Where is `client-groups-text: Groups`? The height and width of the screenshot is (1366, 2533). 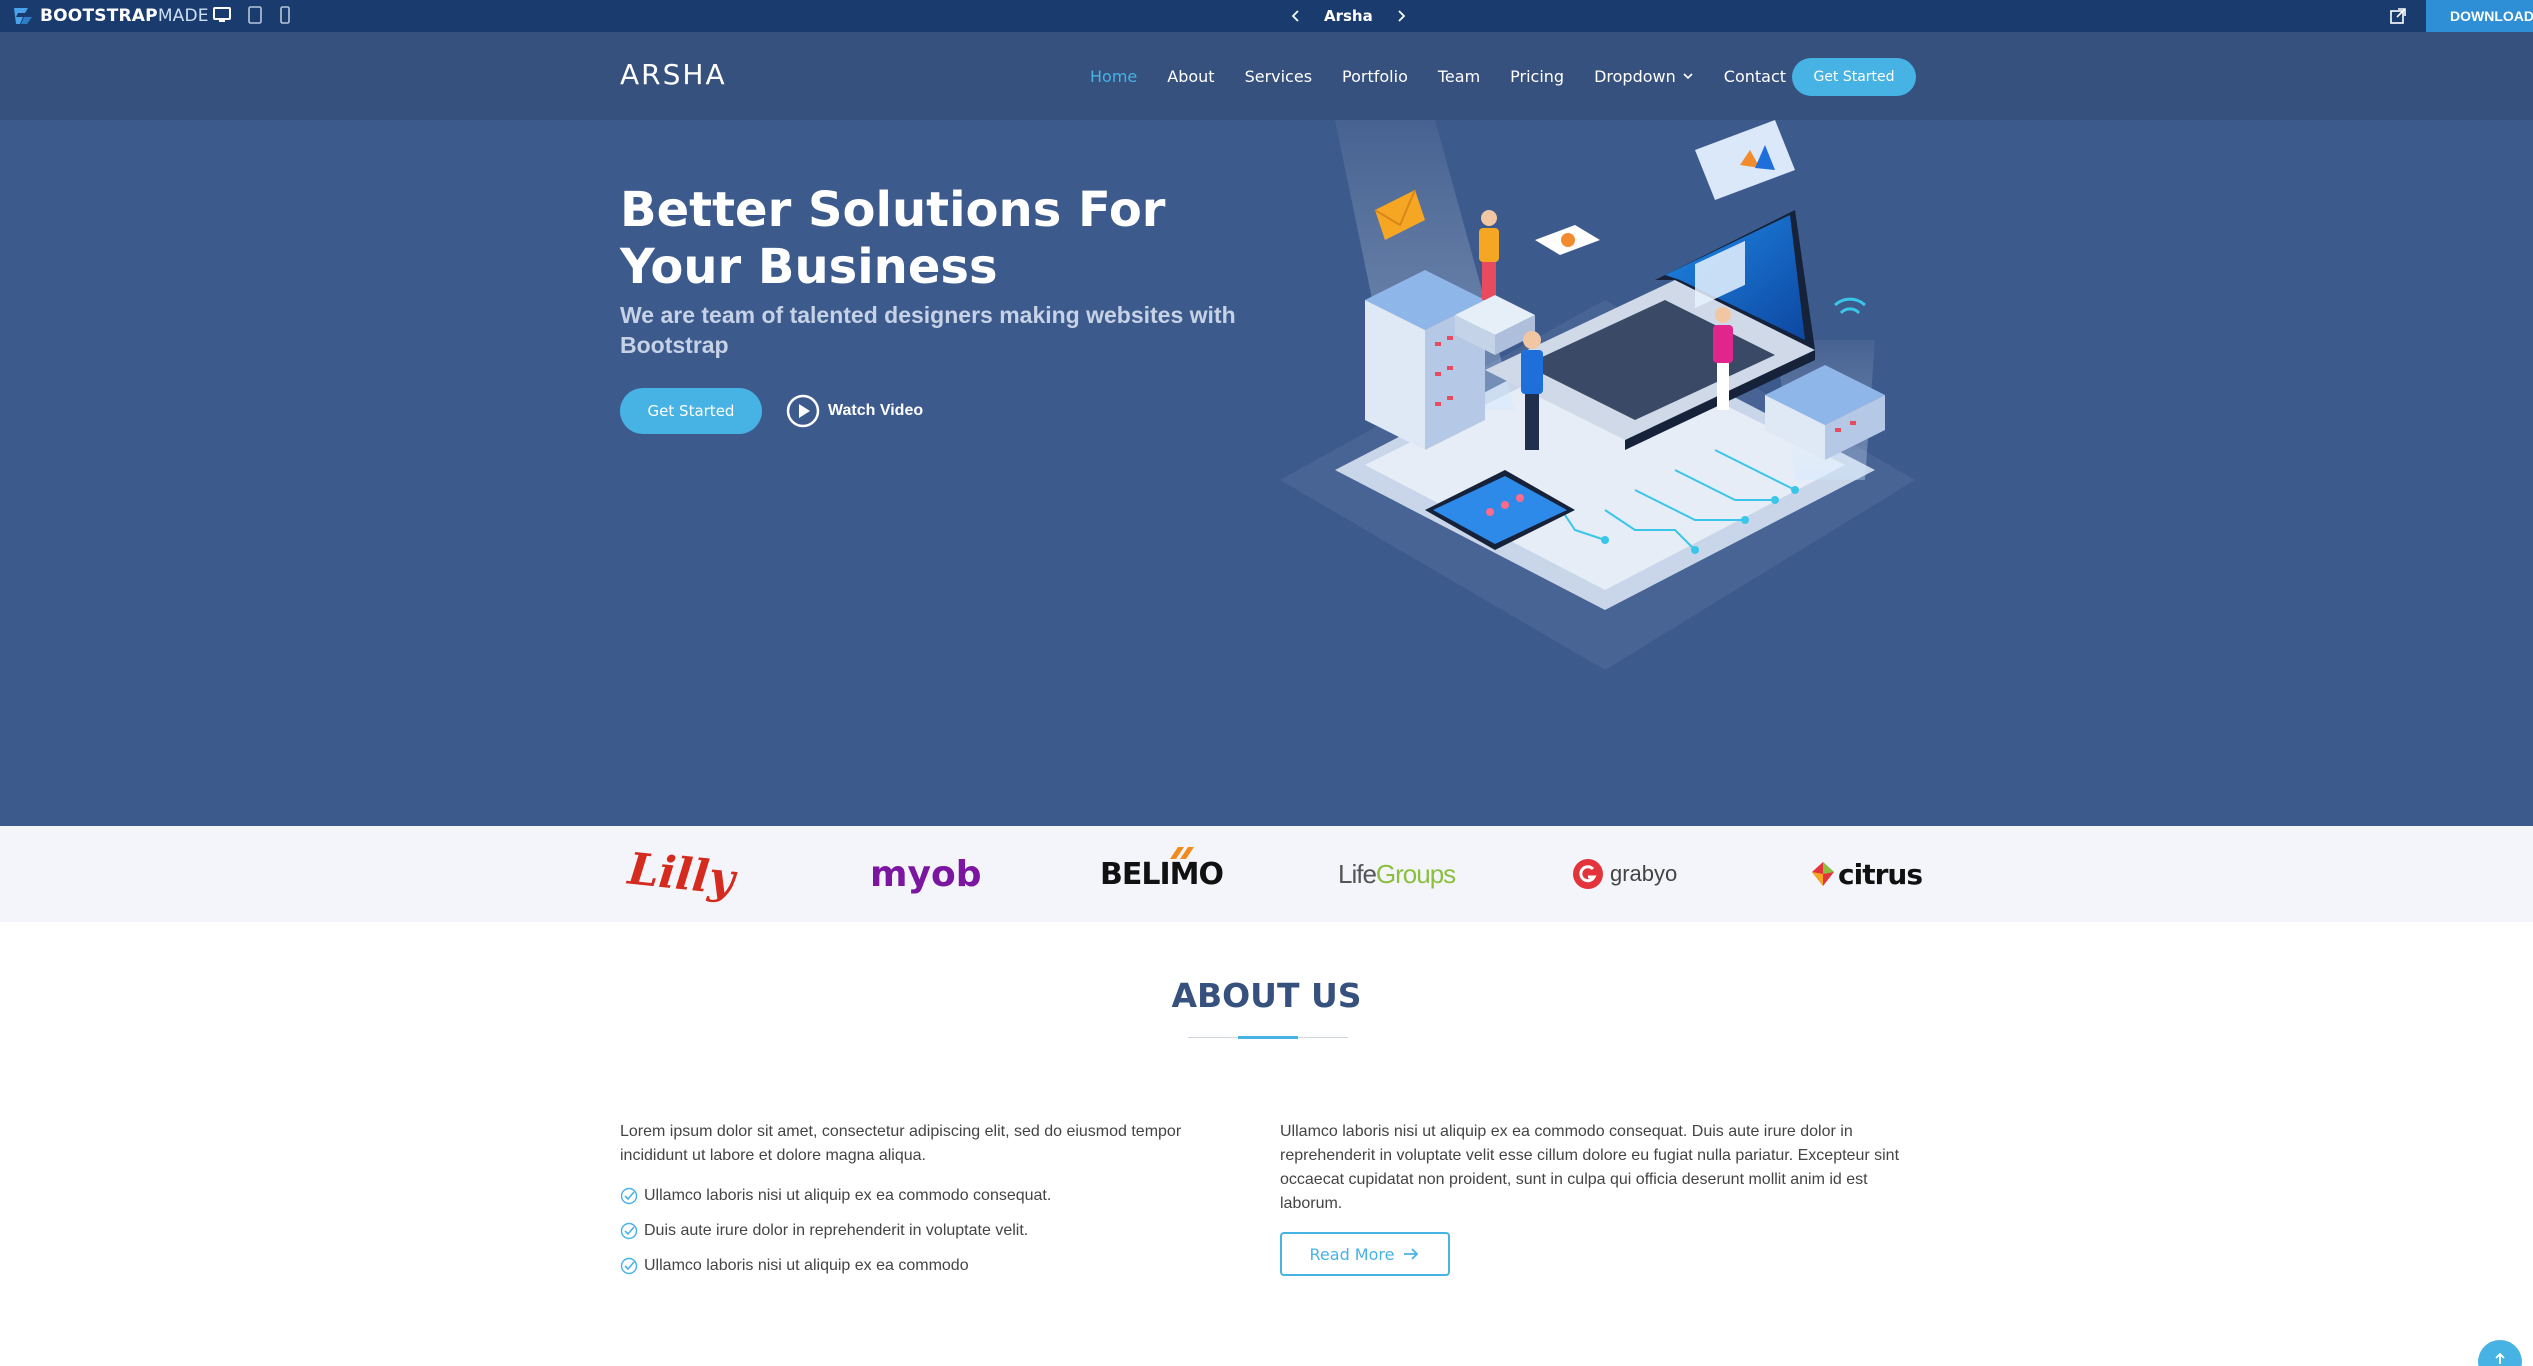
client-groups-text: Groups is located at coordinates (1415, 873).